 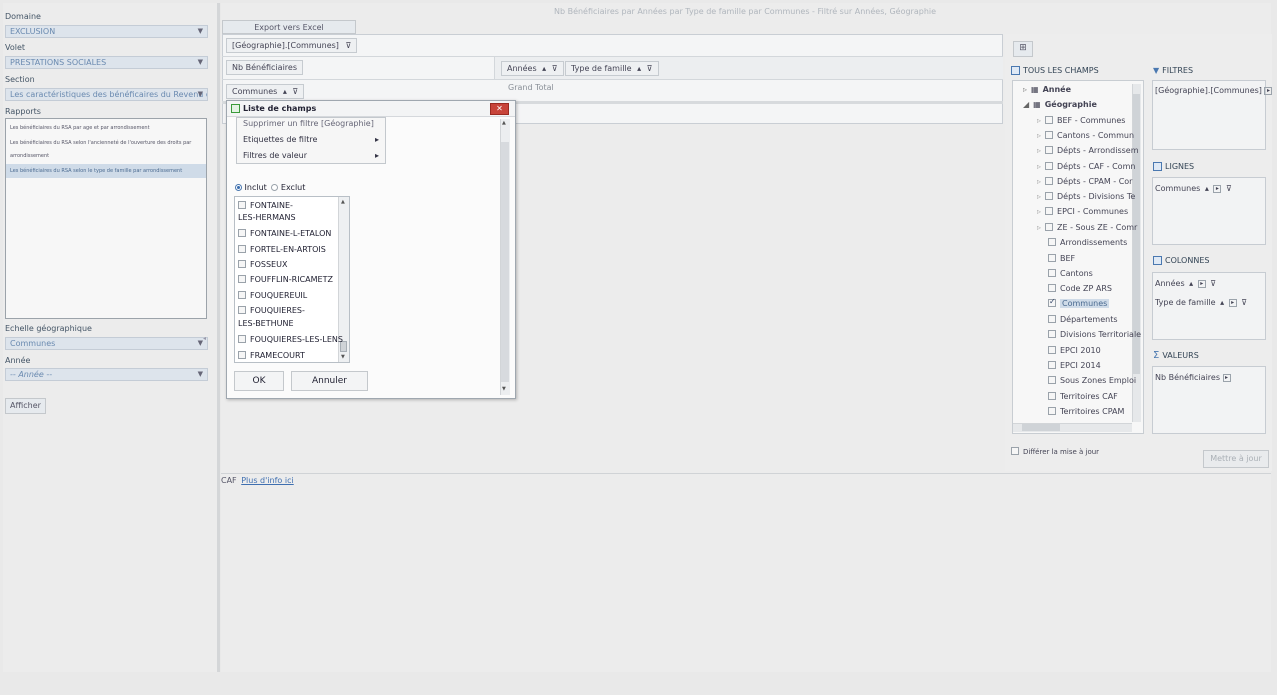 I want to click on field-hierarchy: ▹ Dépts - Divisions Te, so click(x=1086, y=196).